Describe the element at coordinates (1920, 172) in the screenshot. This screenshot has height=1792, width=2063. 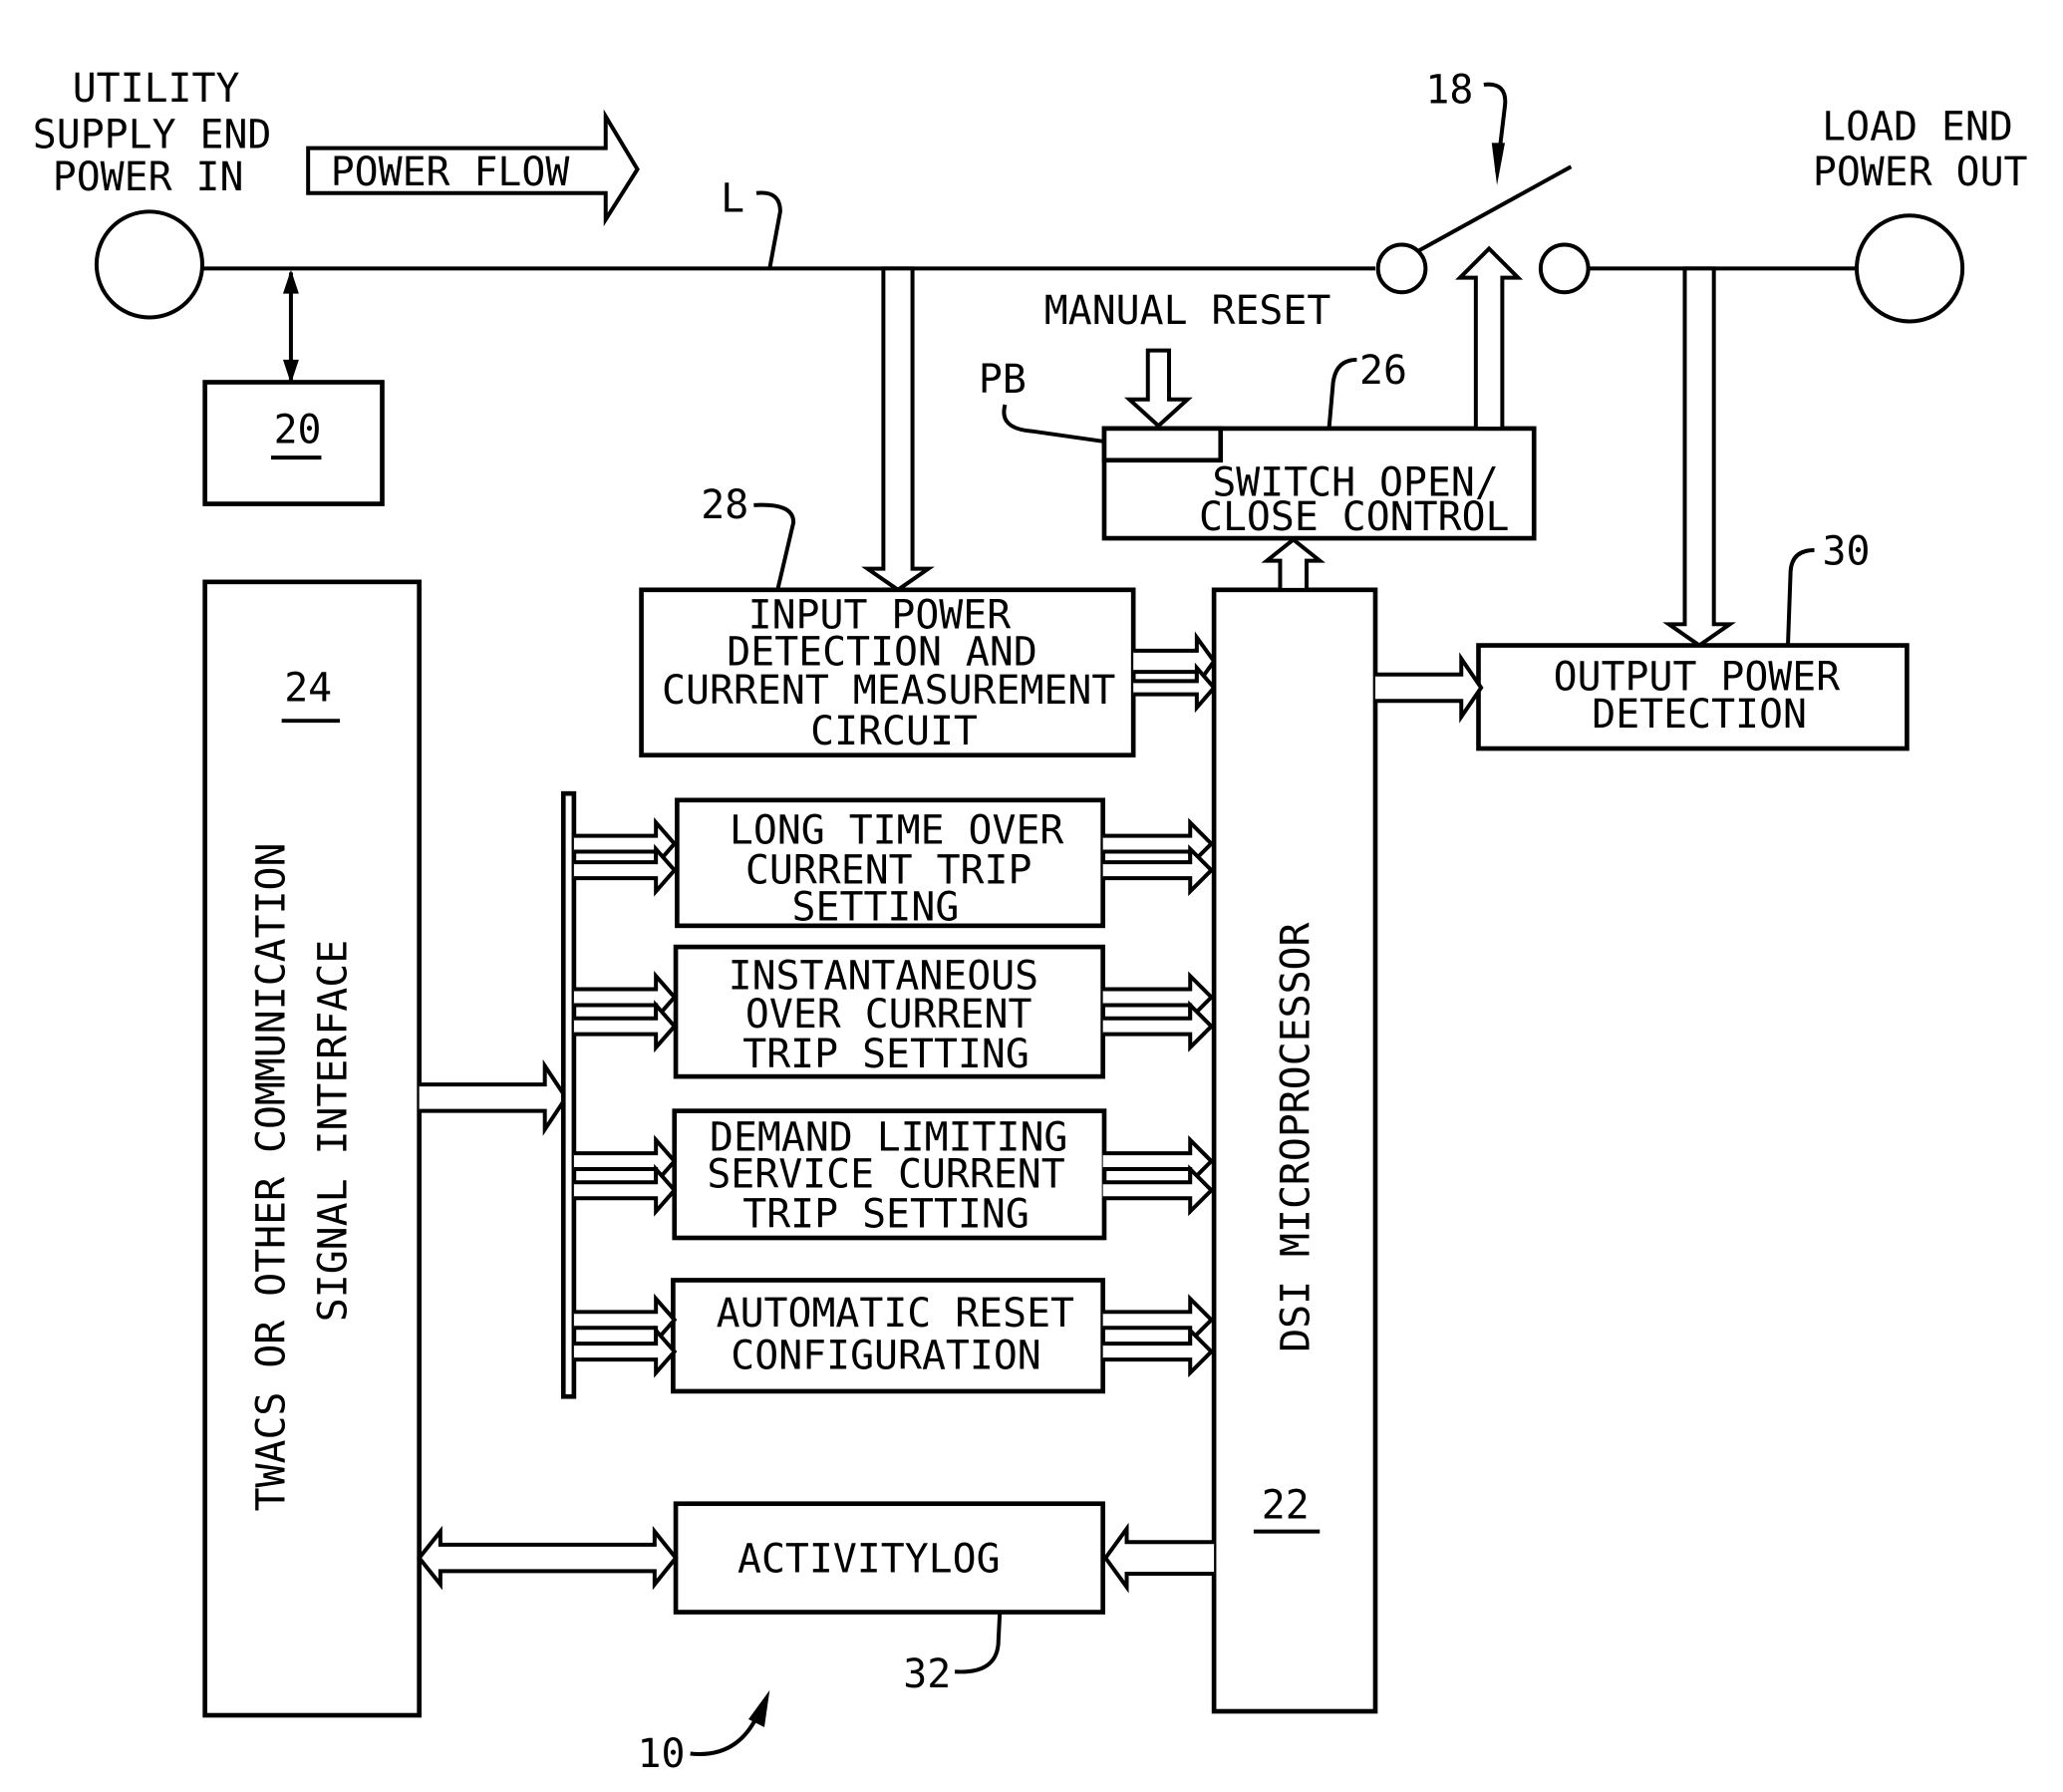
I see `load-label-line2: POWER OUT` at that location.